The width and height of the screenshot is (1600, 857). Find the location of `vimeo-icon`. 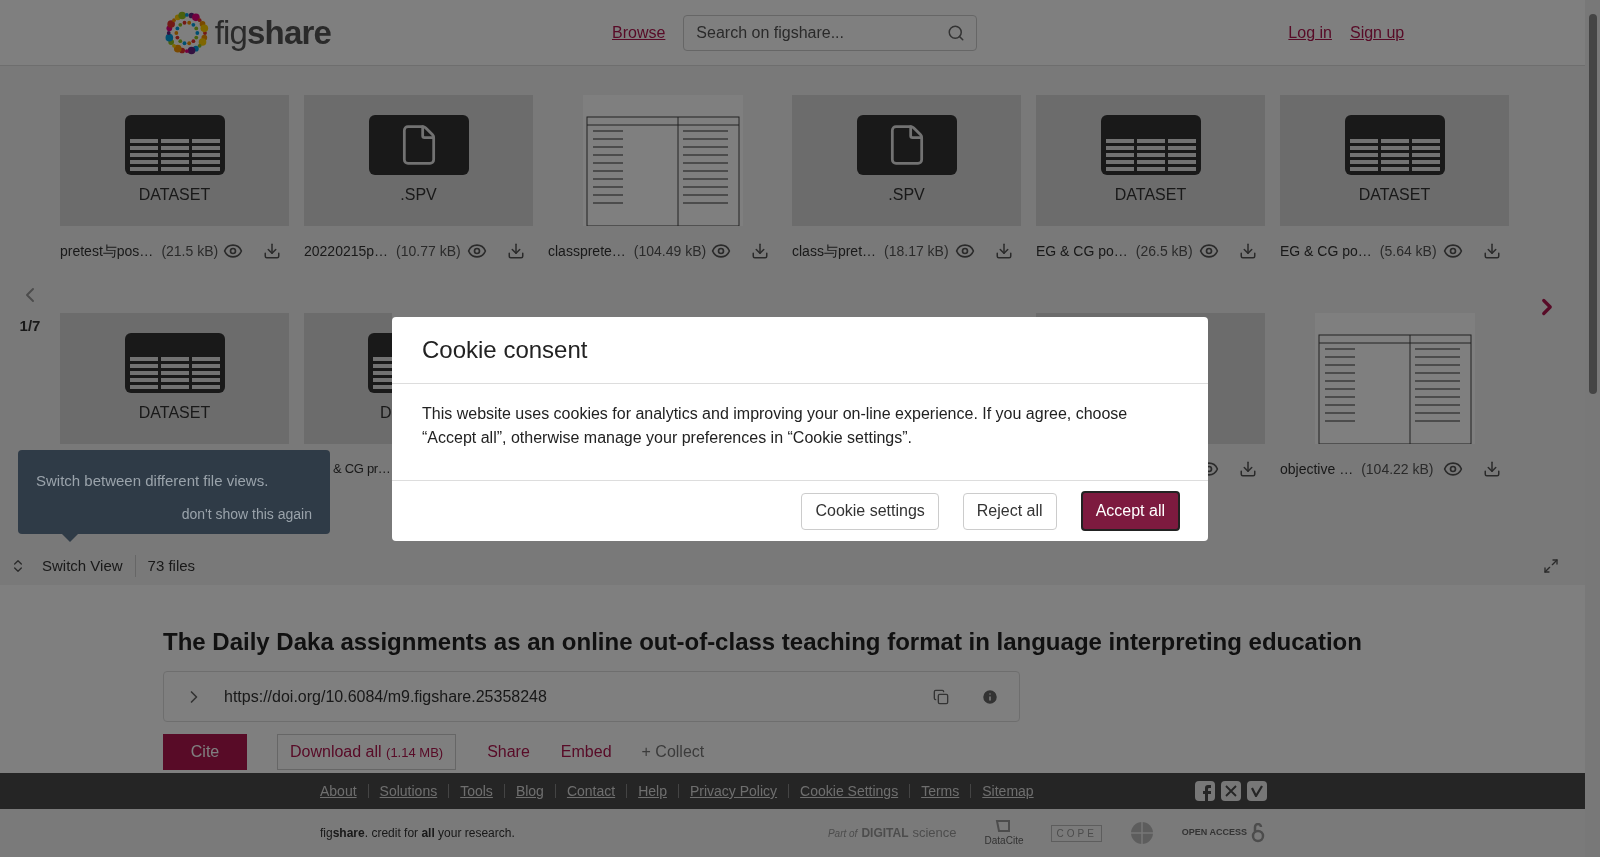

vimeo-icon is located at coordinates (1257, 791).